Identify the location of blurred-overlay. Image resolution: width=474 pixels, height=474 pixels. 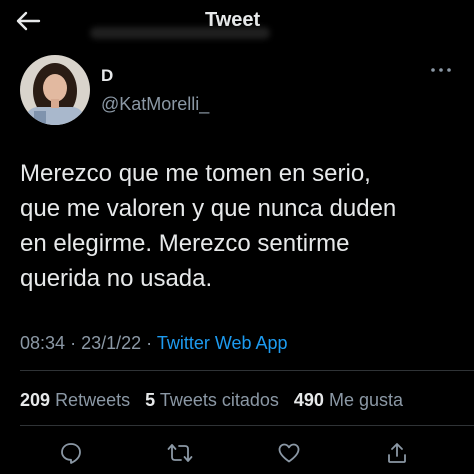
(180, 33).